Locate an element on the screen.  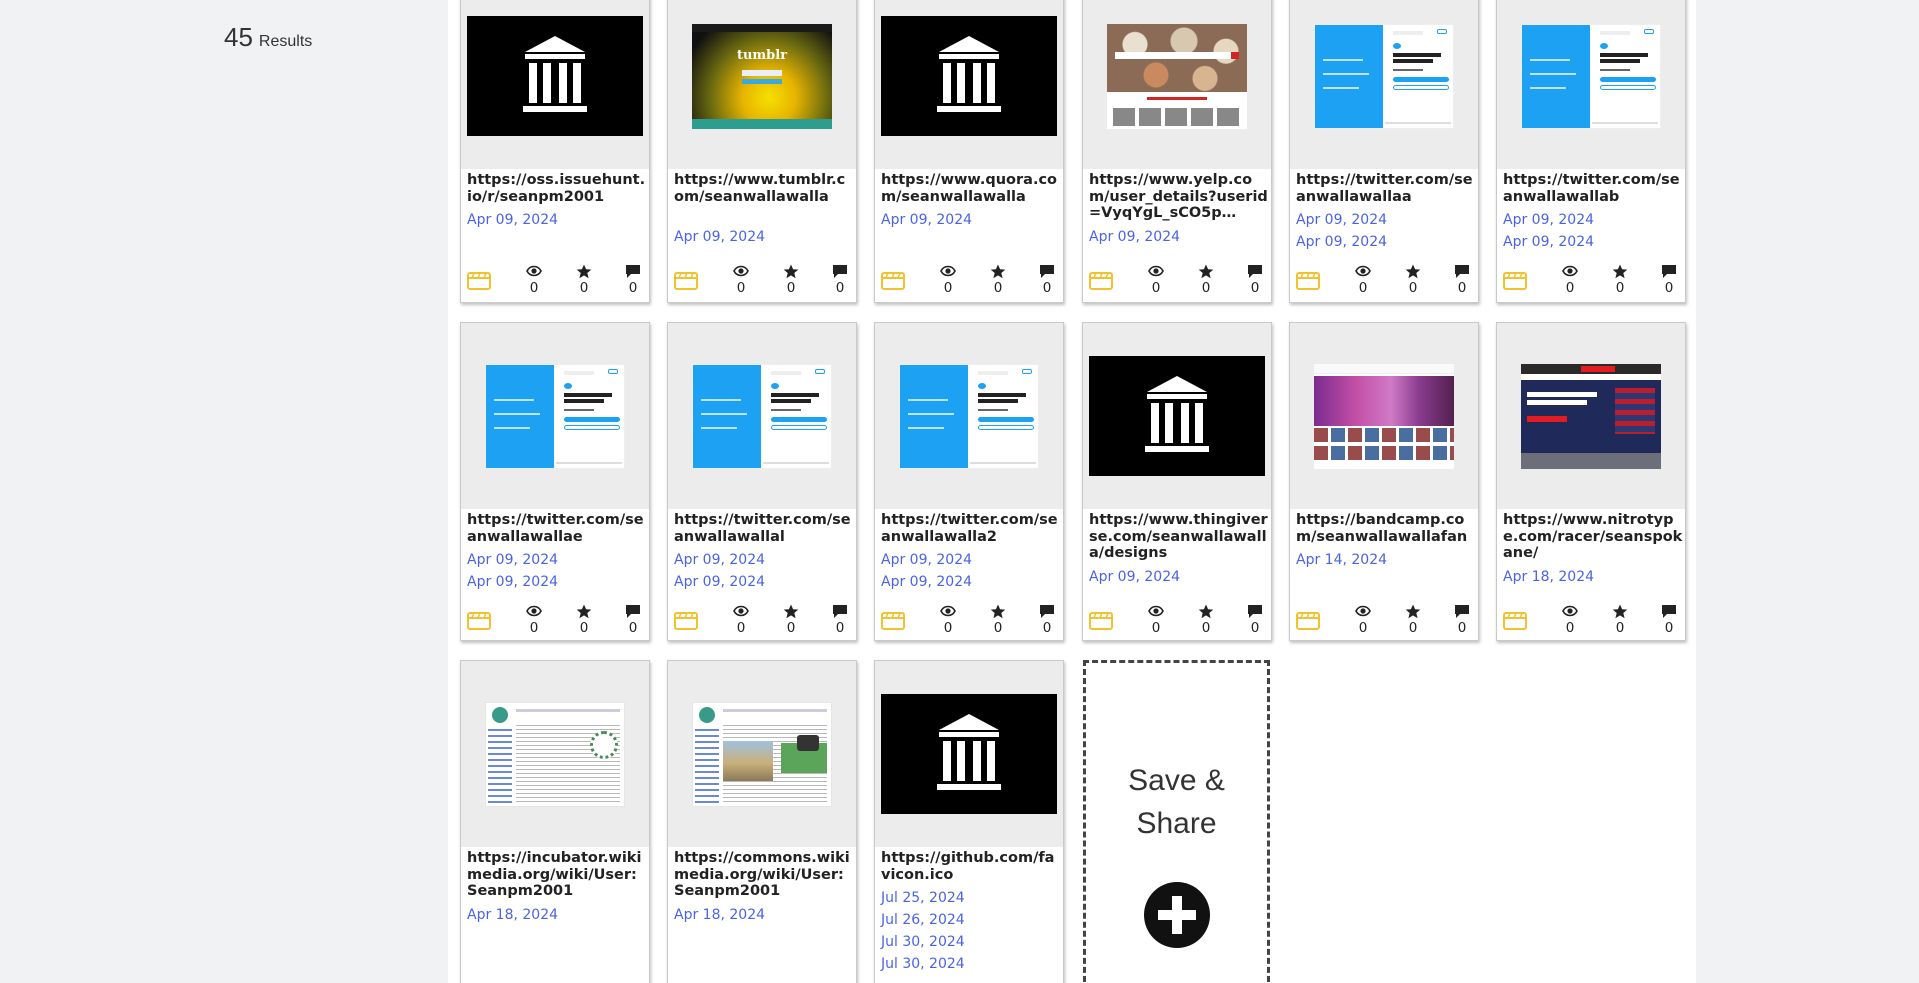
card-url: https://twitter.com/seanwallawallaa is located at coordinates (1386, 188).